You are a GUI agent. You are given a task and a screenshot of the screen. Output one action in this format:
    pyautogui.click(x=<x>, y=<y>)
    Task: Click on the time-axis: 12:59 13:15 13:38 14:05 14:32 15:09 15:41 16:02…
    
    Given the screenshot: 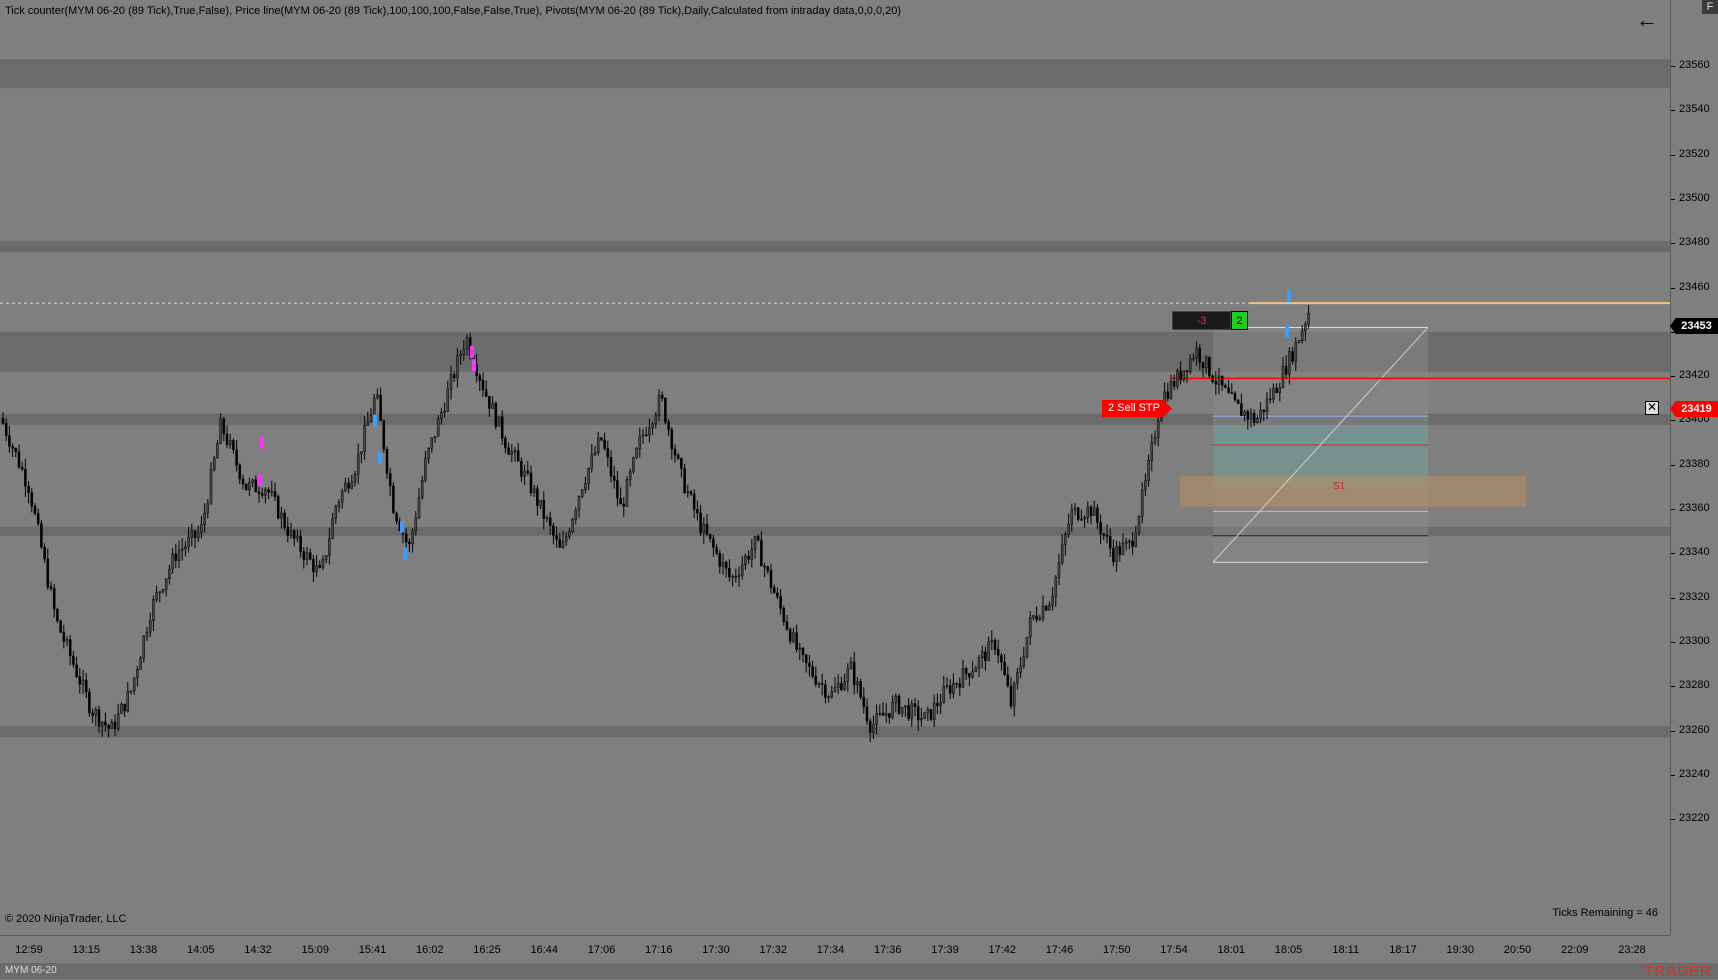 What is the action you would take?
    pyautogui.click(x=835, y=949)
    